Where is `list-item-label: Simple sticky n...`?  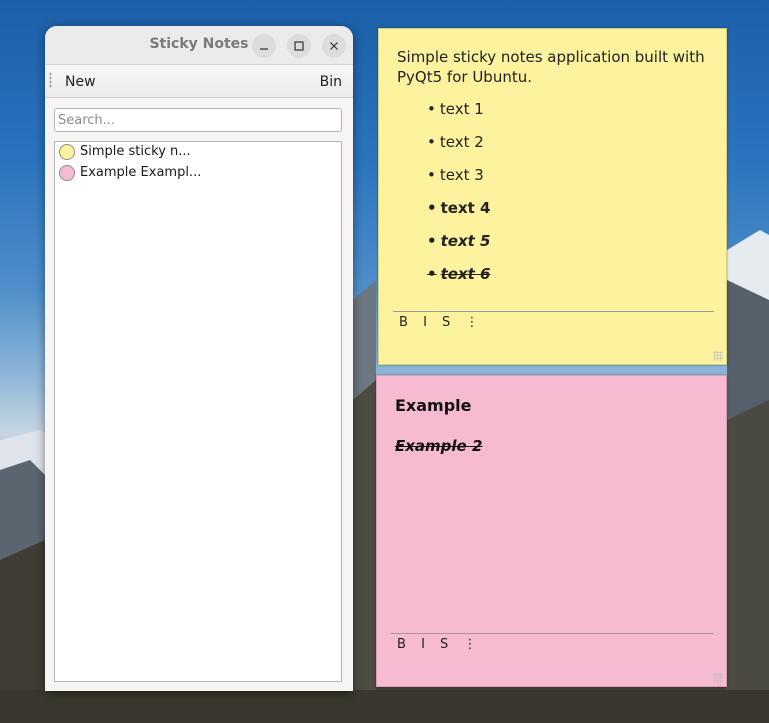 list-item-label: Simple sticky n... is located at coordinates (135, 151).